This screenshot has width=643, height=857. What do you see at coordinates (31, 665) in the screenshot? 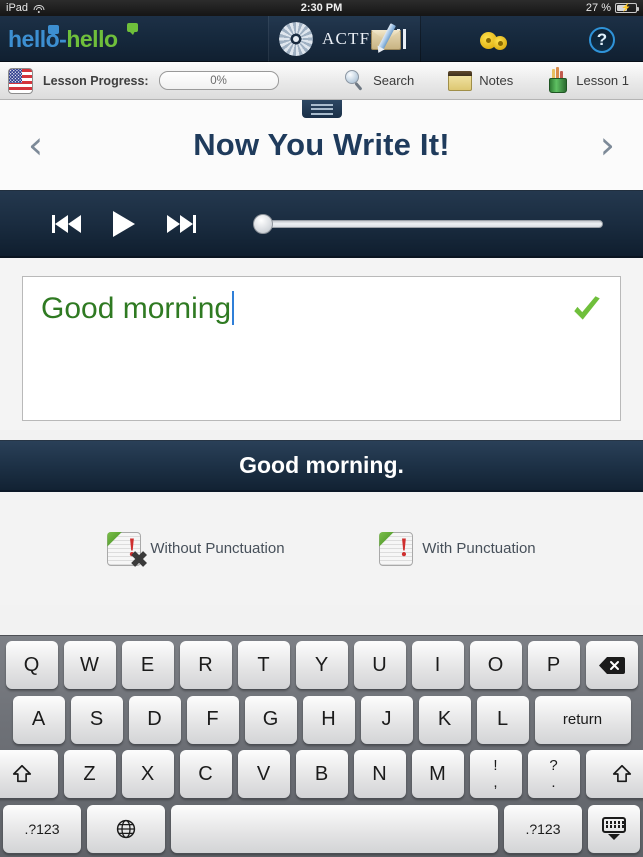
I see `key-q: Q` at bounding box center [31, 665].